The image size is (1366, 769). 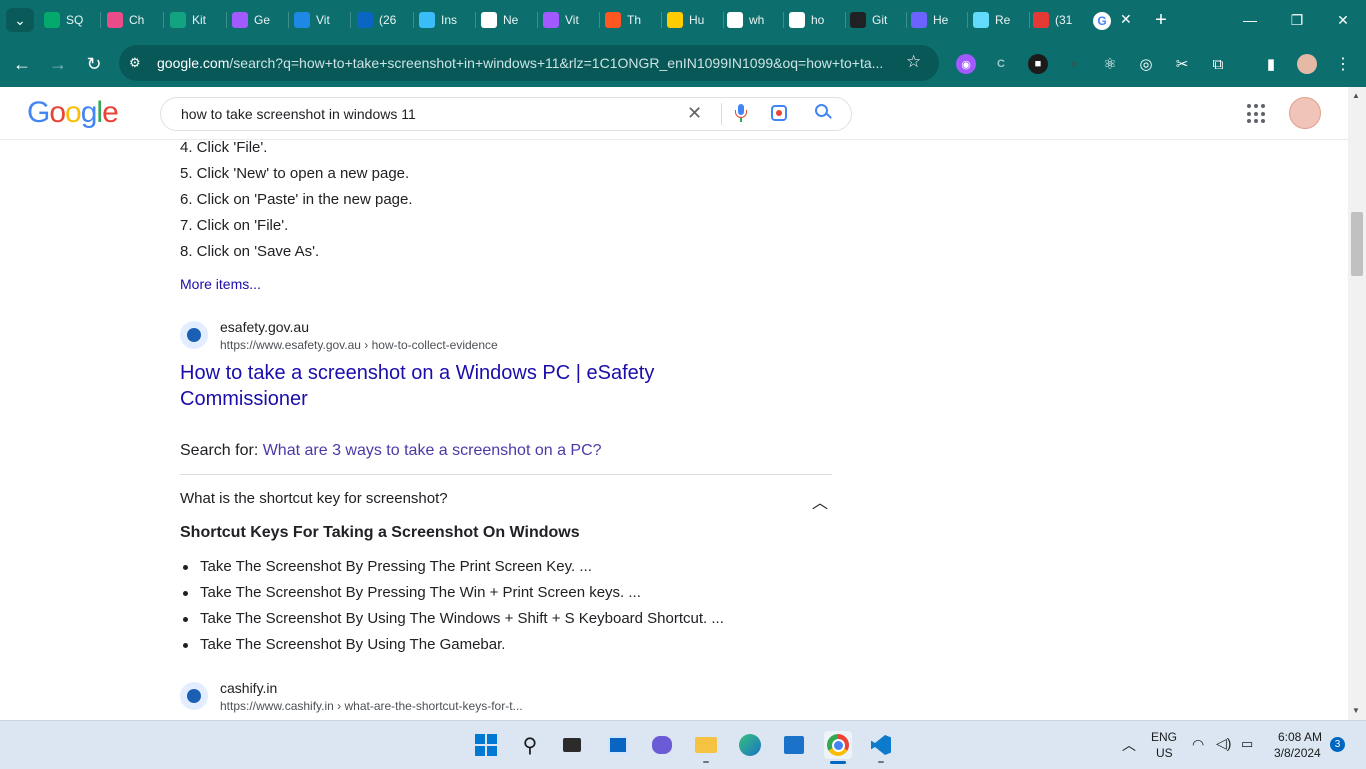 What do you see at coordinates (506, 114) in the screenshot?
I see `search-box: how to take screenshot in windows 11 ✕` at bounding box center [506, 114].